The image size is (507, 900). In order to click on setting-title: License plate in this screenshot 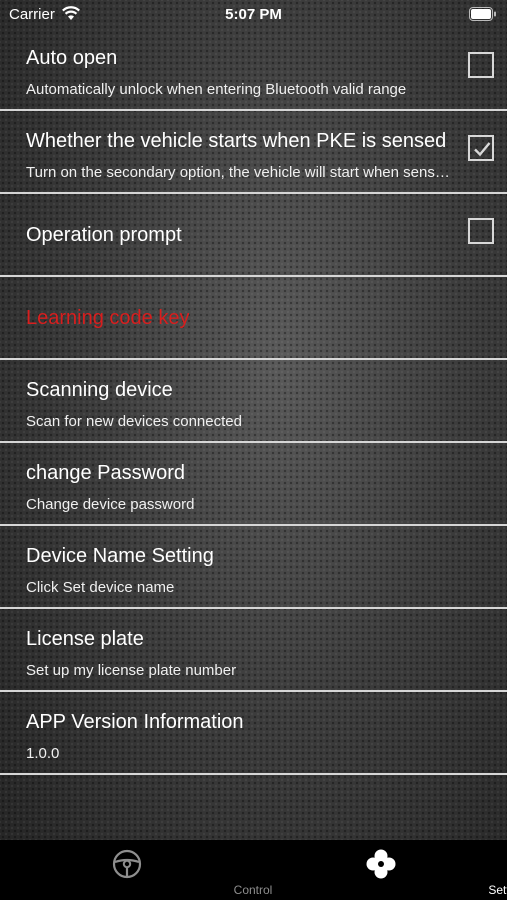, I will do `click(85, 639)`.